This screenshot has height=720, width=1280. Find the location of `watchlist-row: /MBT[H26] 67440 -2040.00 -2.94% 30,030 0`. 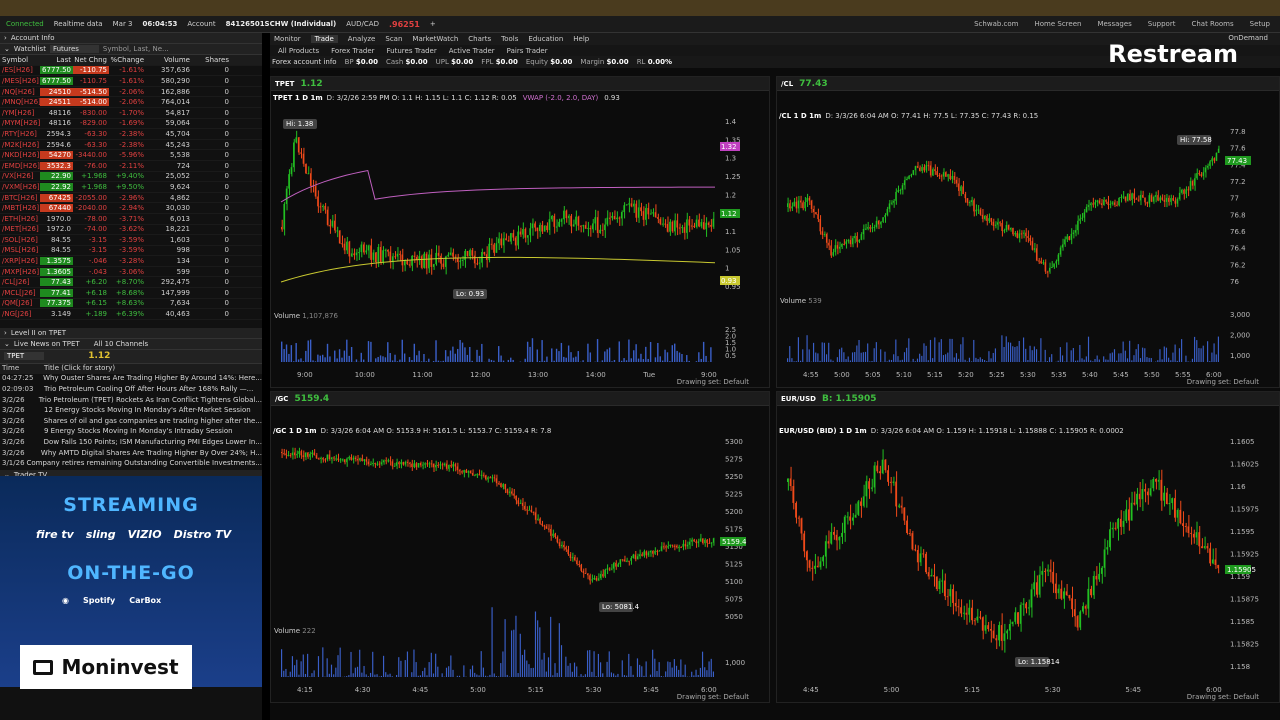

watchlist-row: /MBT[H26] 67440 -2040.00 -2.94% 30,030 0 is located at coordinates (131, 208).